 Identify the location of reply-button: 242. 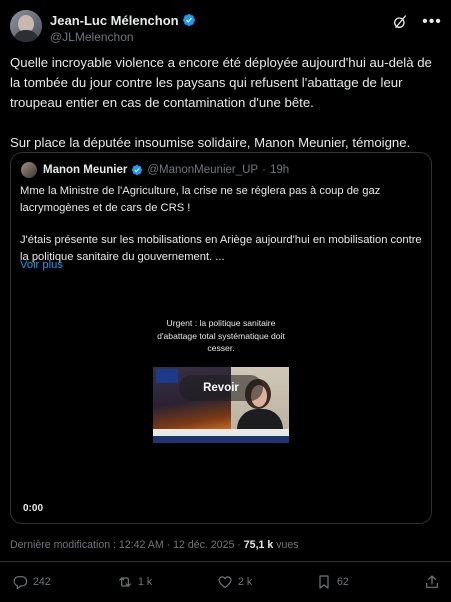
(31, 582).